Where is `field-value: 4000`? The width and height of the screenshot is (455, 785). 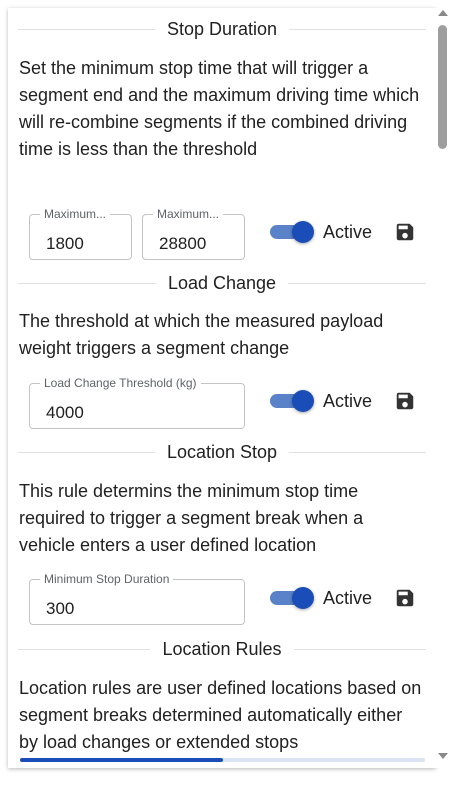 field-value: 4000 is located at coordinates (65, 413).